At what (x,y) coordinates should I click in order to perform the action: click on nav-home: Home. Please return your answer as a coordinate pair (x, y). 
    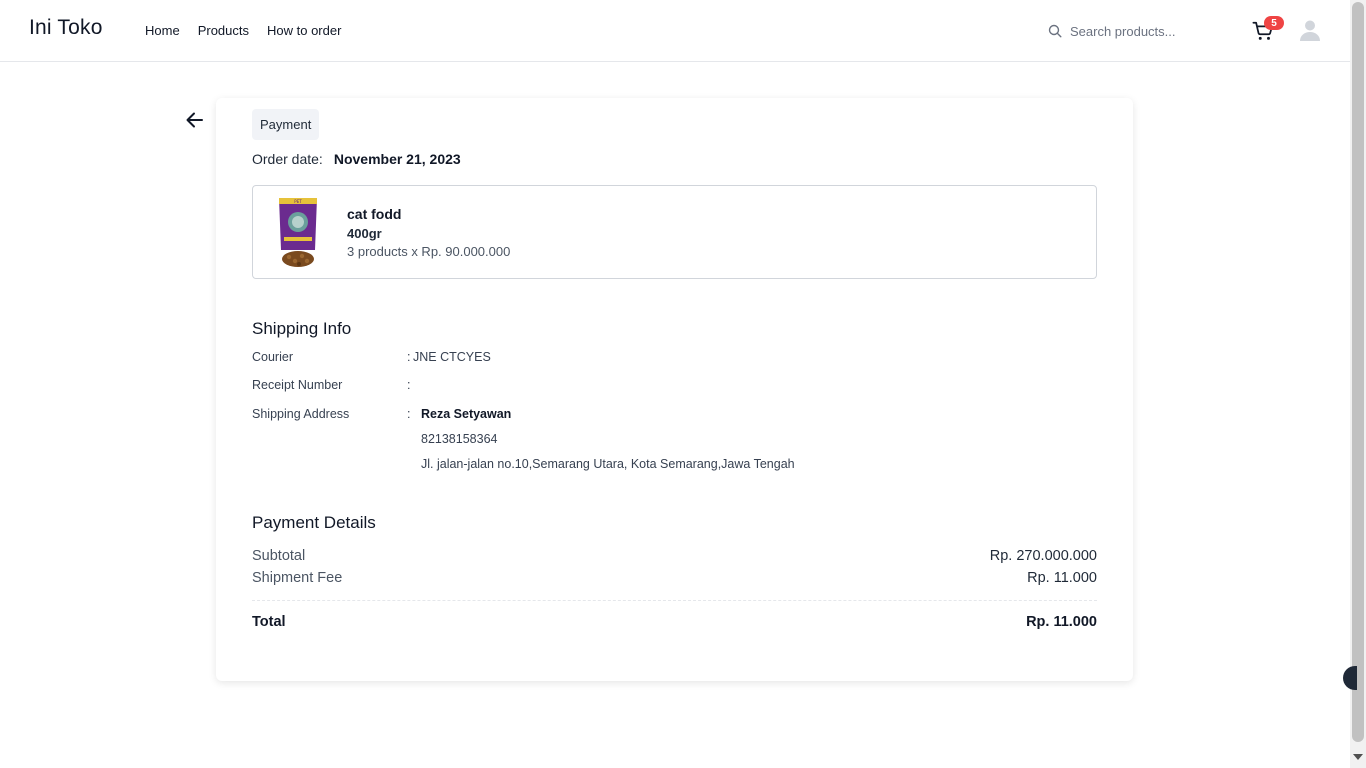
    Looking at the image, I should click on (162, 30).